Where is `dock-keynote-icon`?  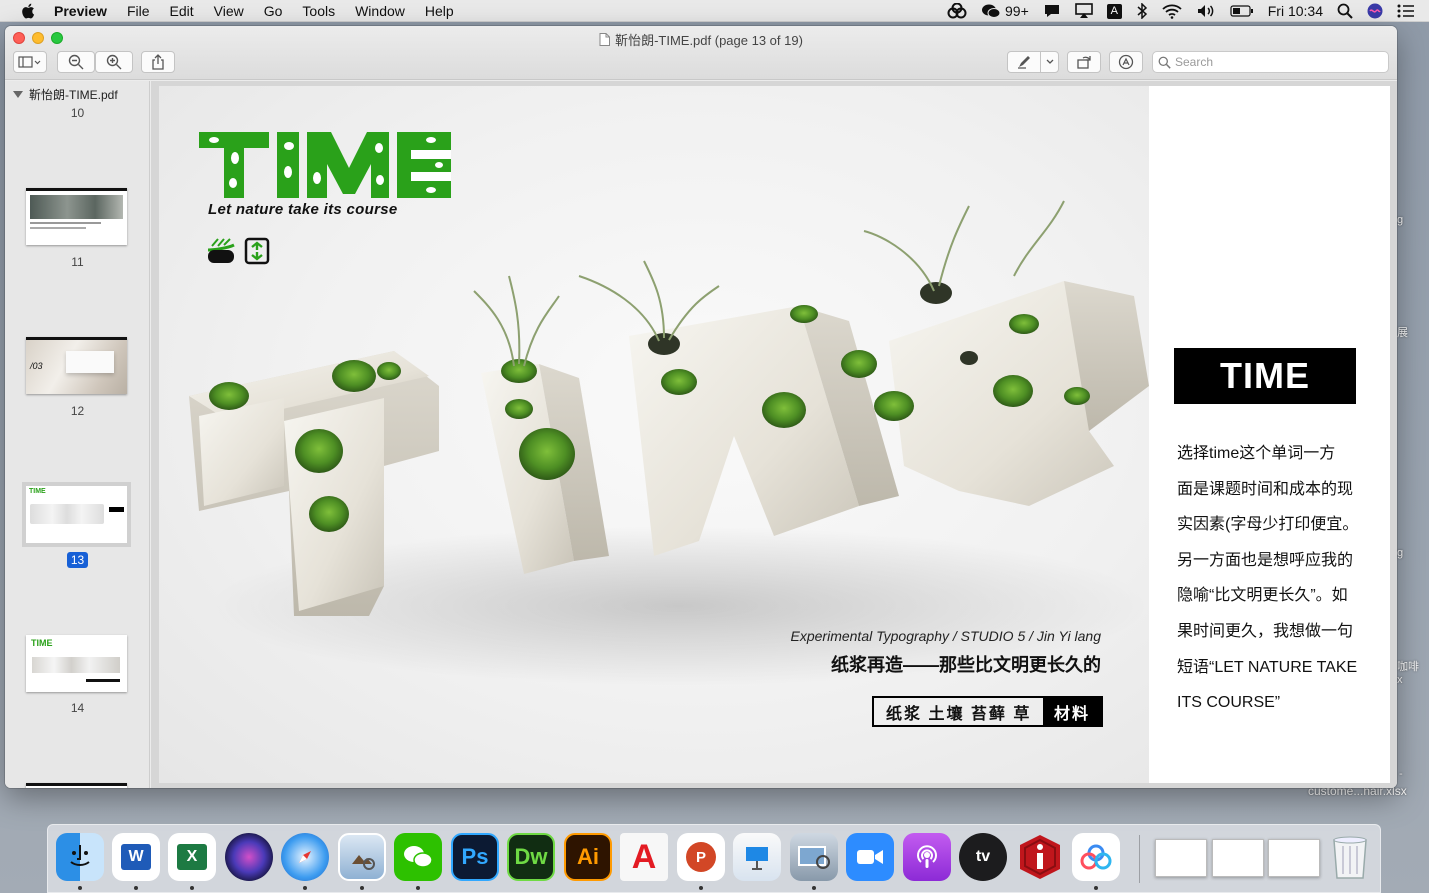
dock-keynote-icon is located at coordinates (757, 857).